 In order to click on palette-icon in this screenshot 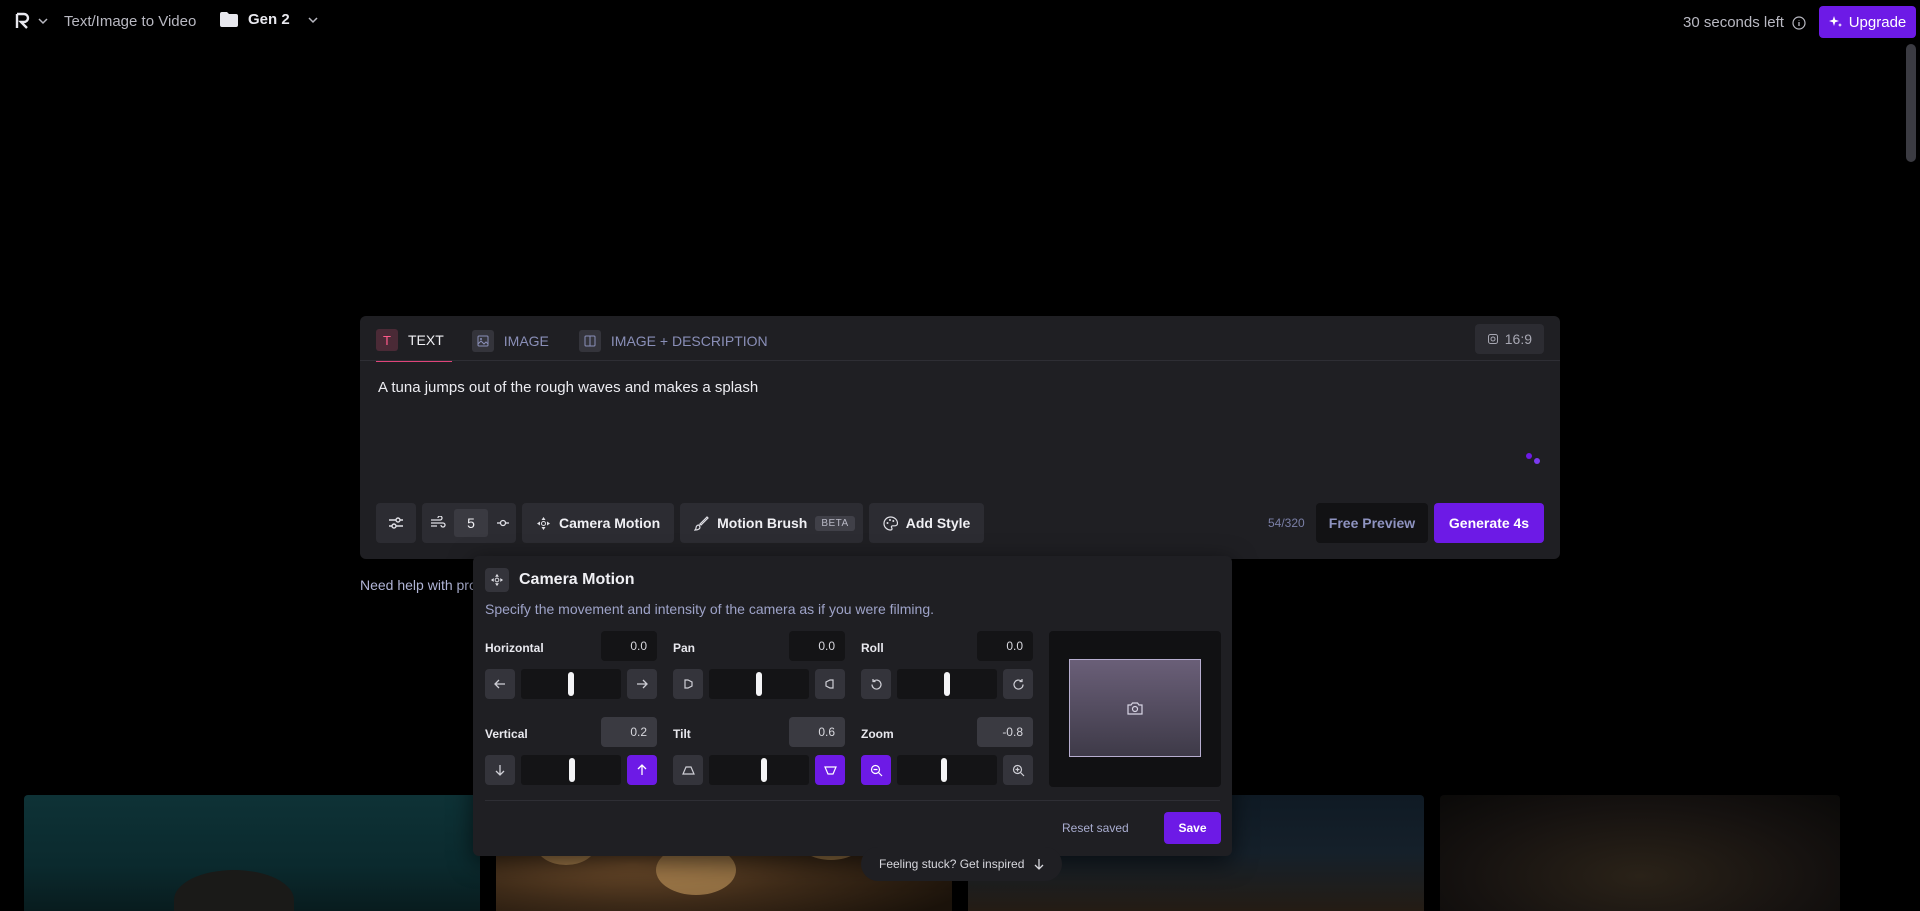, I will do `click(890, 523)`.